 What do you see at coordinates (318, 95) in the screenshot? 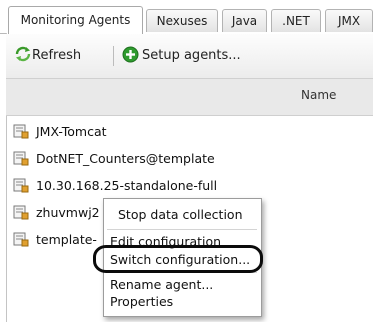
I see `name-column-header: Name` at bounding box center [318, 95].